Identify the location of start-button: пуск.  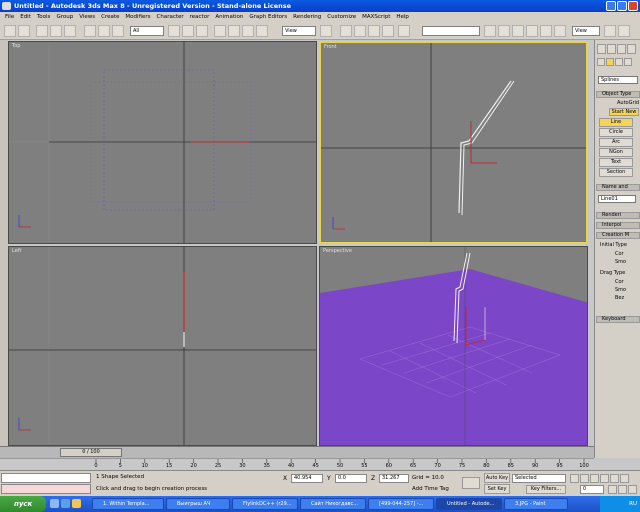
(23, 504).